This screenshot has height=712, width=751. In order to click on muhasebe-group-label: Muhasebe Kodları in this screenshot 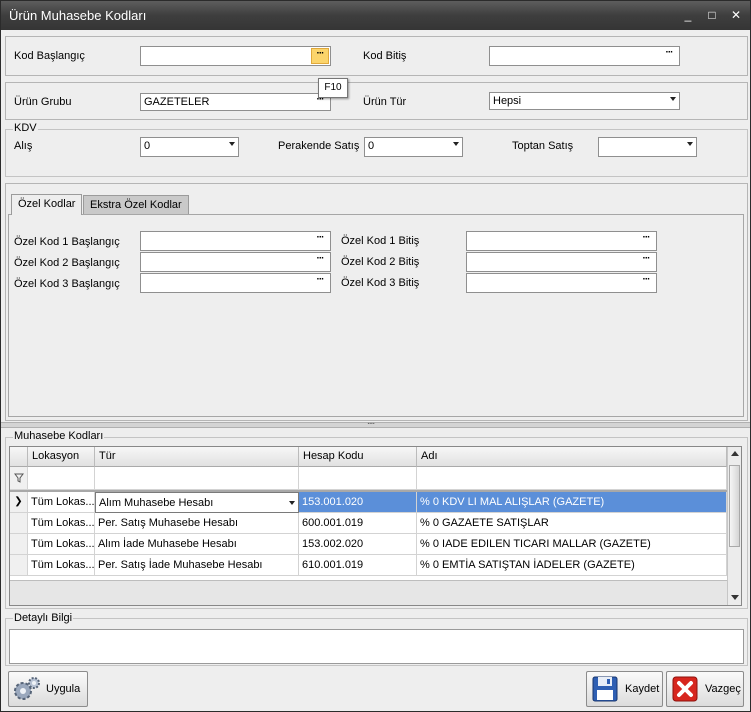, I will do `click(59, 436)`.